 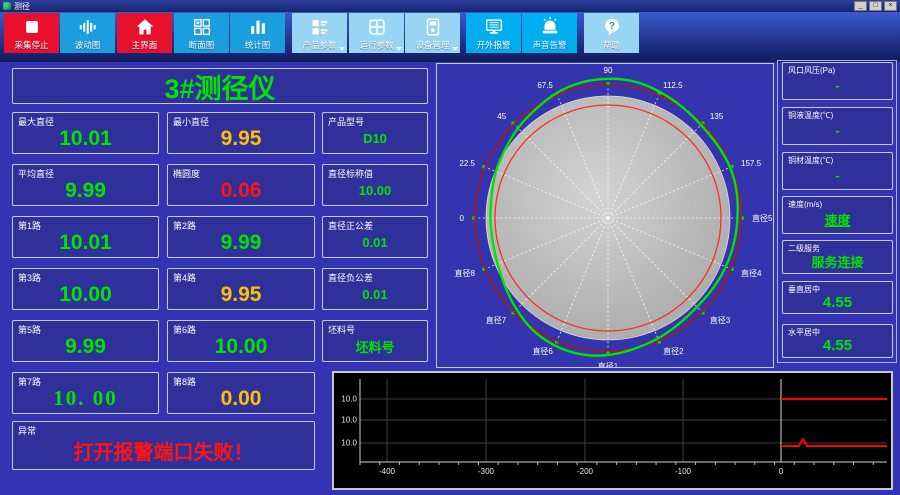 I want to click on measure-cell-r3c3: 直径正公差 0.01, so click(x=375, y=237).